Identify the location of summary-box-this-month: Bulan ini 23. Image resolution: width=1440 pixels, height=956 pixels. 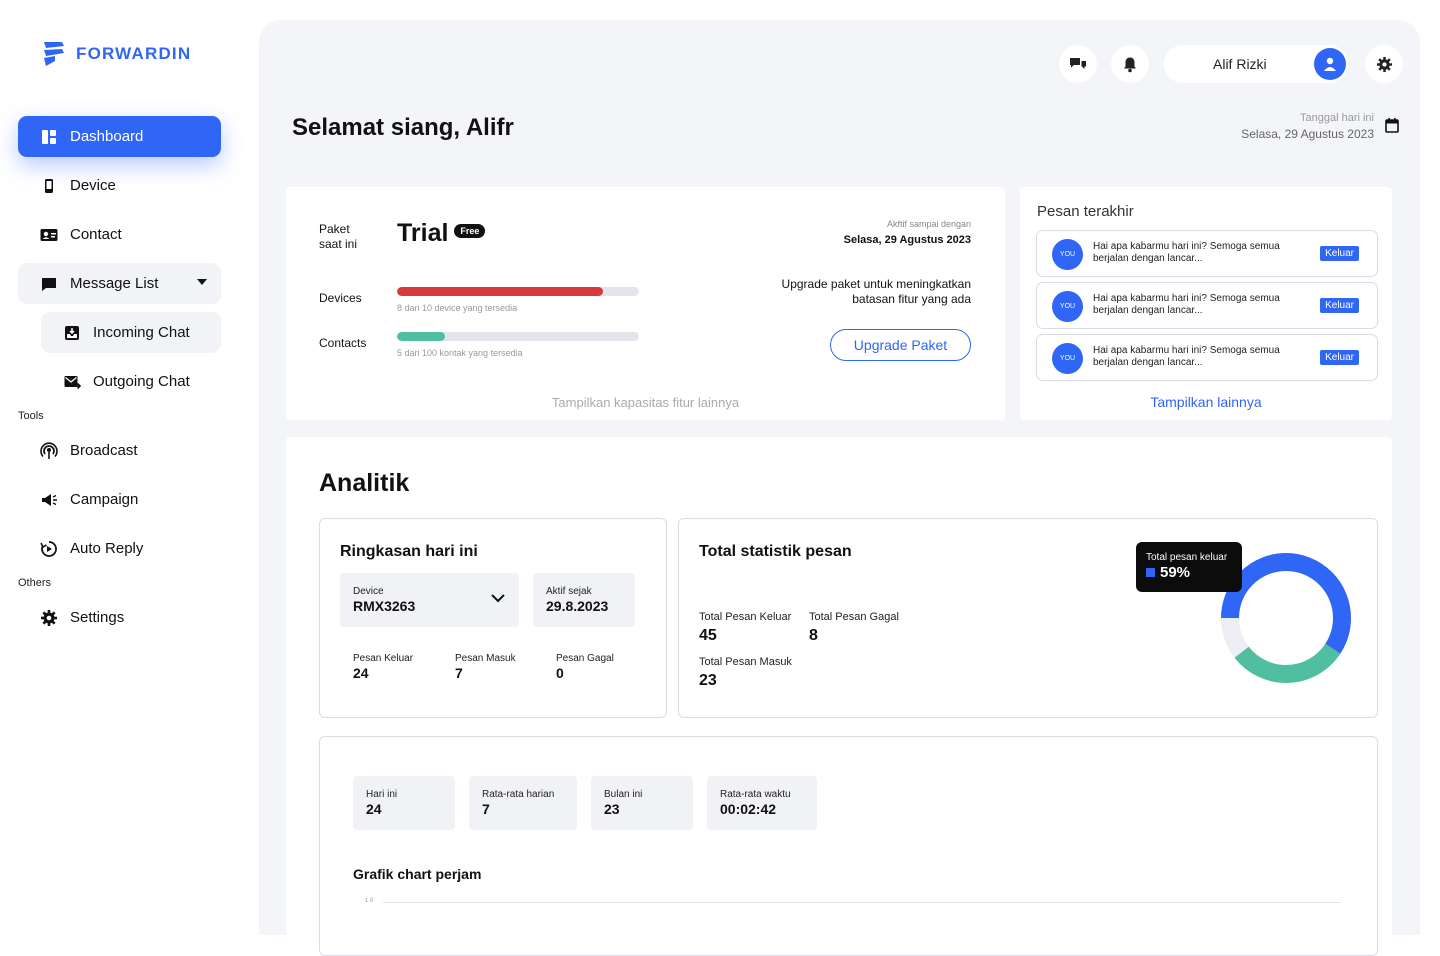
(642, 803).